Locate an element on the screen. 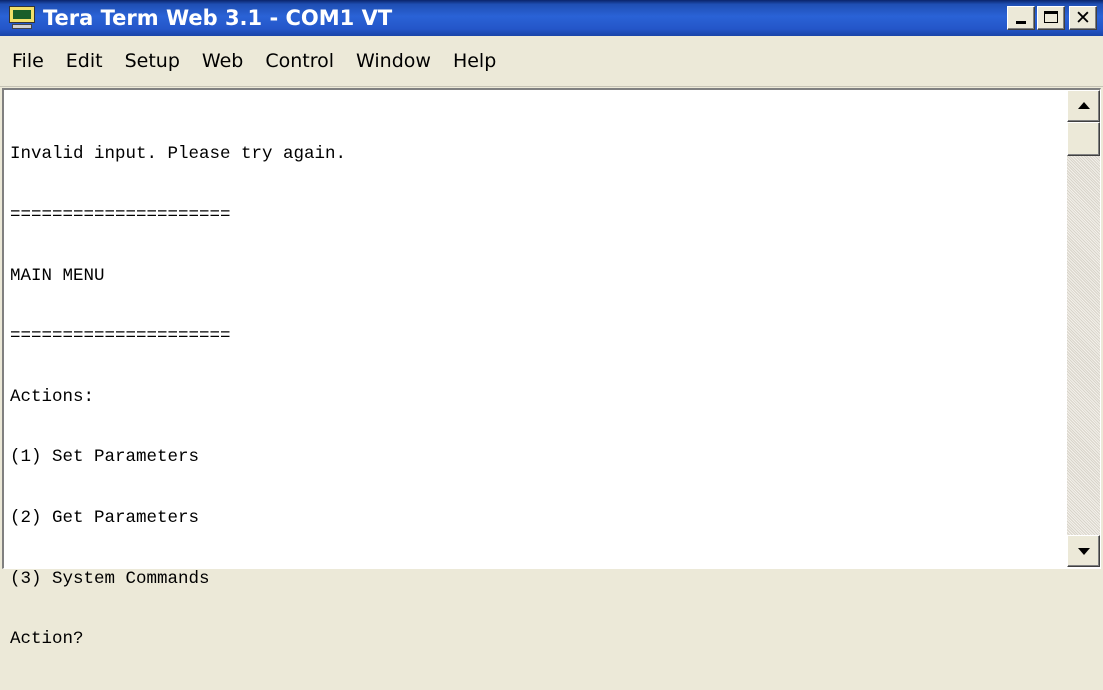 This screenshot has height=690, width=1103. close-button: ✕ is located at coordinates (1083, 18).